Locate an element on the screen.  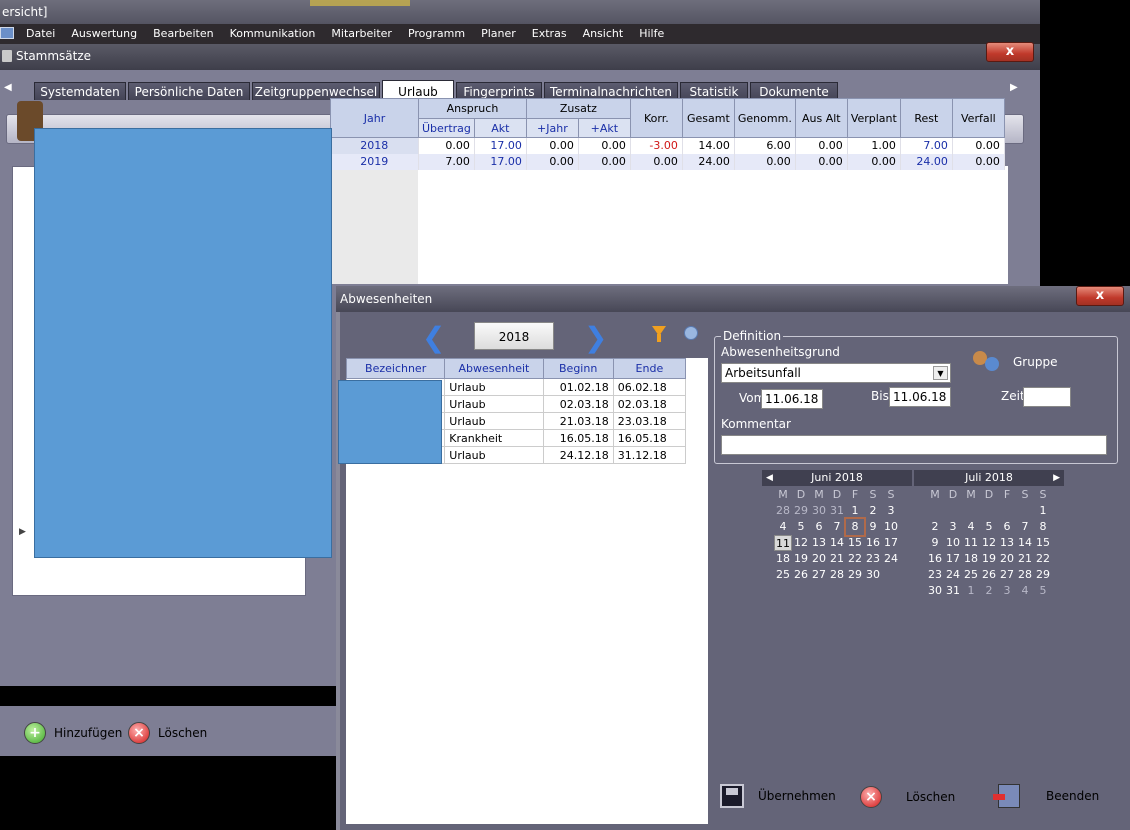
col-gesamt: Gesamt is located at coordinates (708, 118).